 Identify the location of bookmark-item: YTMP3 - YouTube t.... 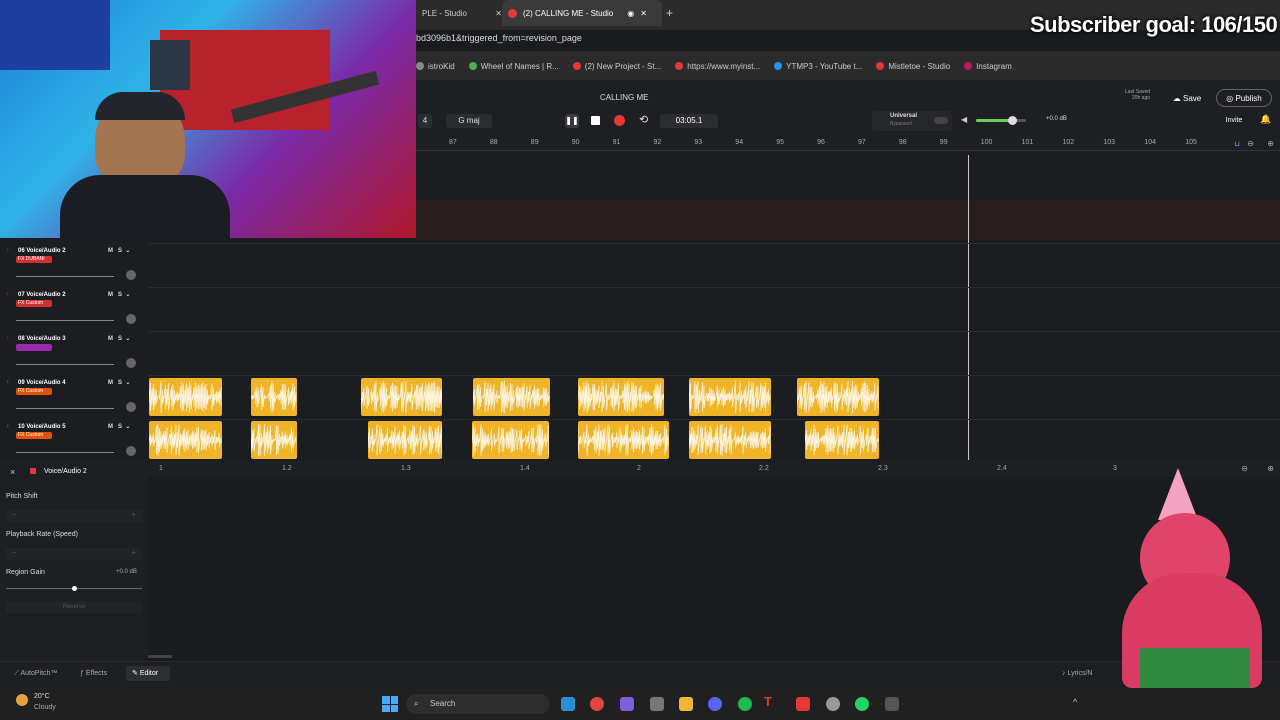
(818, 66).